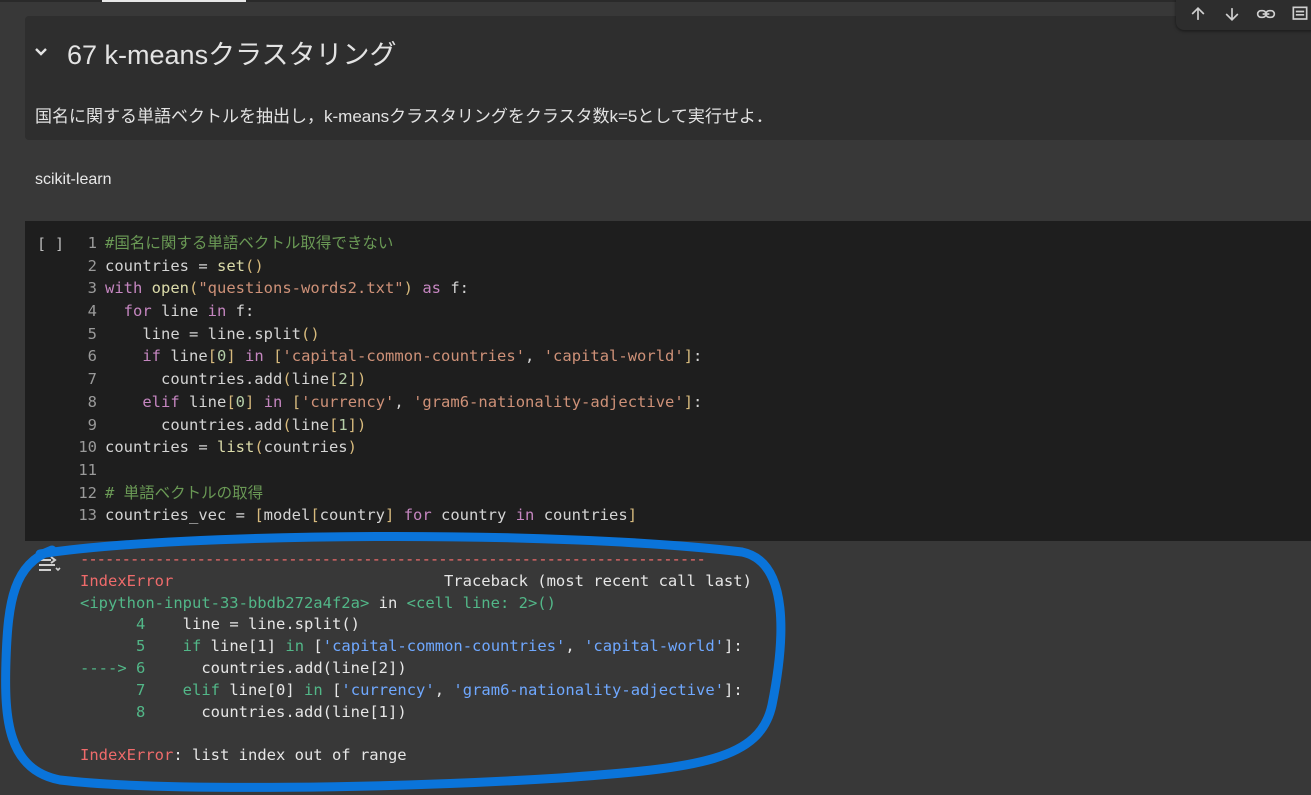 This screenshot has width=1311, height=795. Describe the element at coordinates (171, 492) in the screenshot. I see `code-line: 12 # 単語ベクトルの取得` at that location.